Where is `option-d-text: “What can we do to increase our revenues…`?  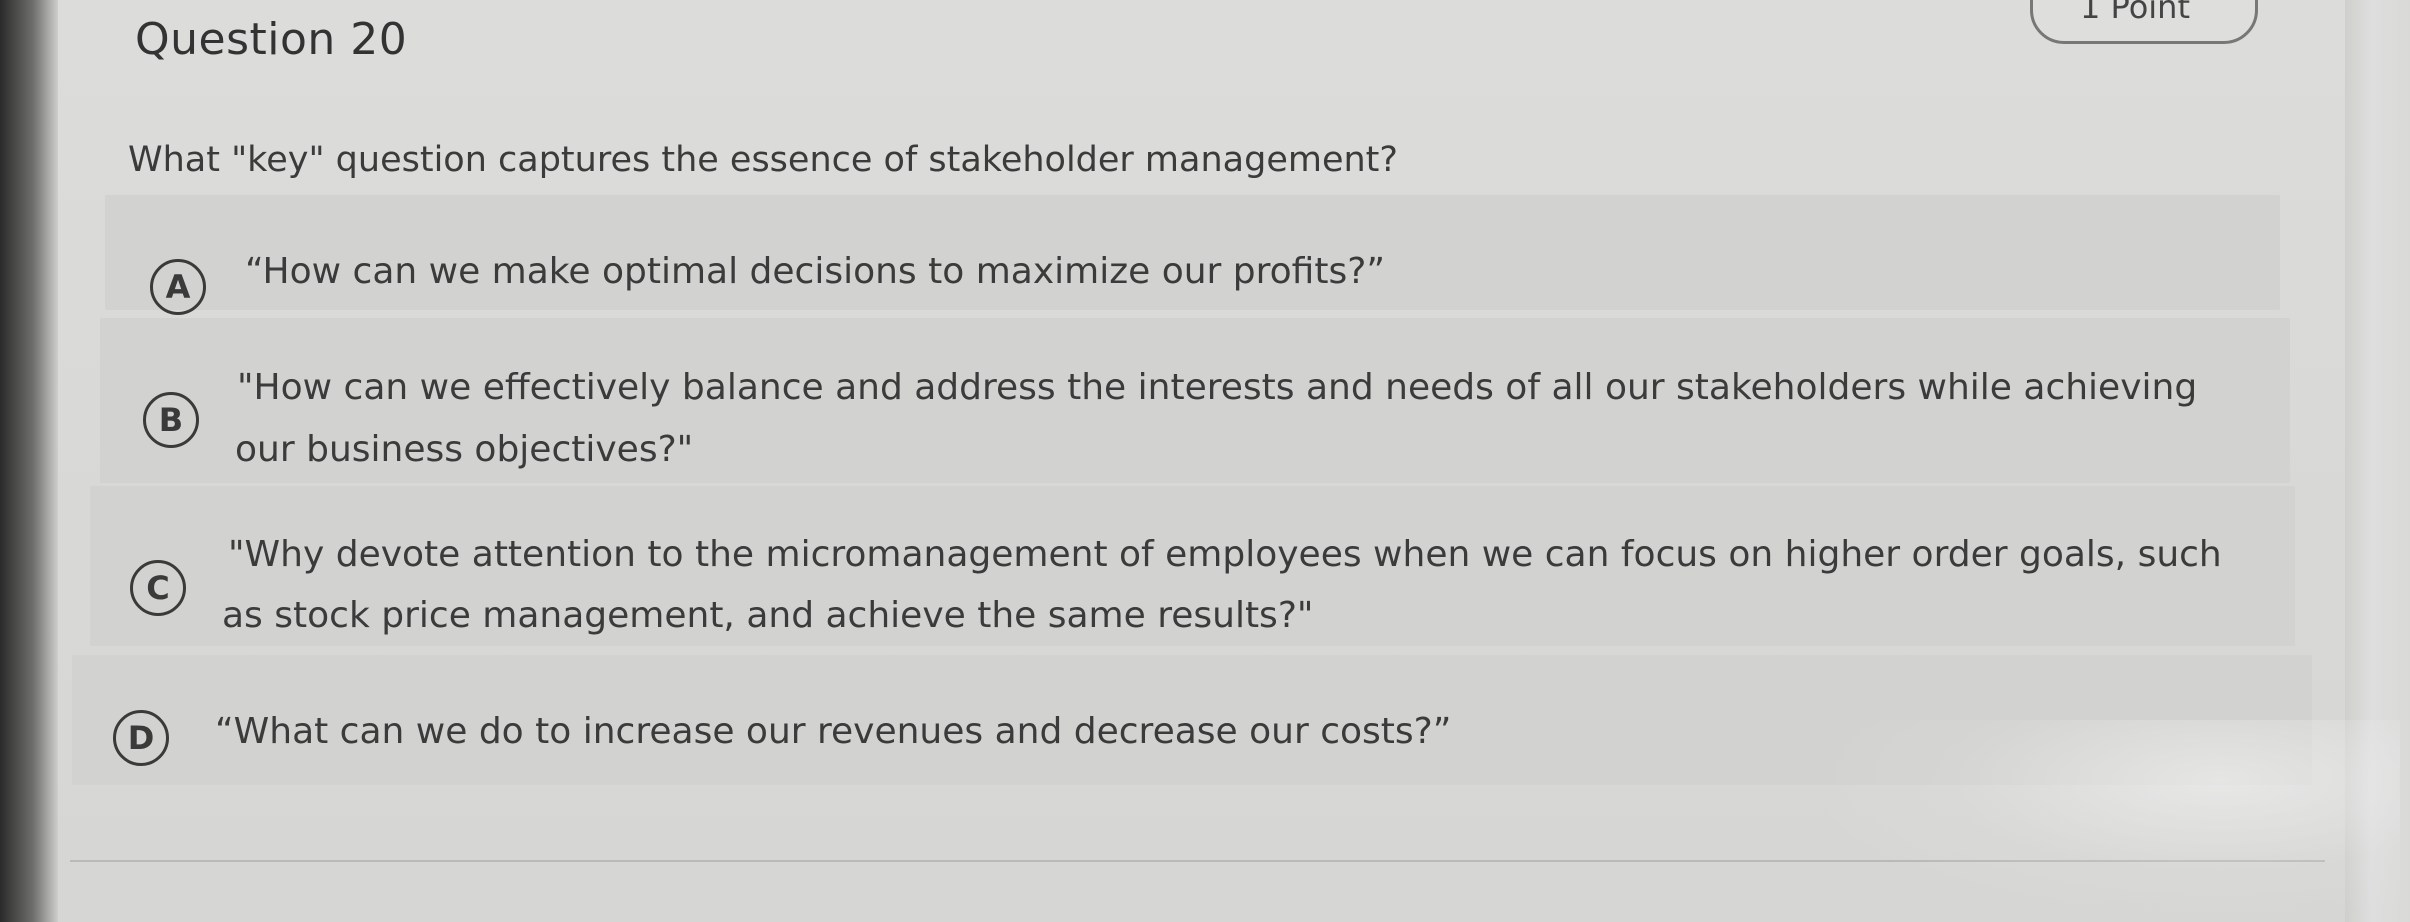
option-d-text: “What can we do to increase our revenues… is located at coordinates (833, 732).